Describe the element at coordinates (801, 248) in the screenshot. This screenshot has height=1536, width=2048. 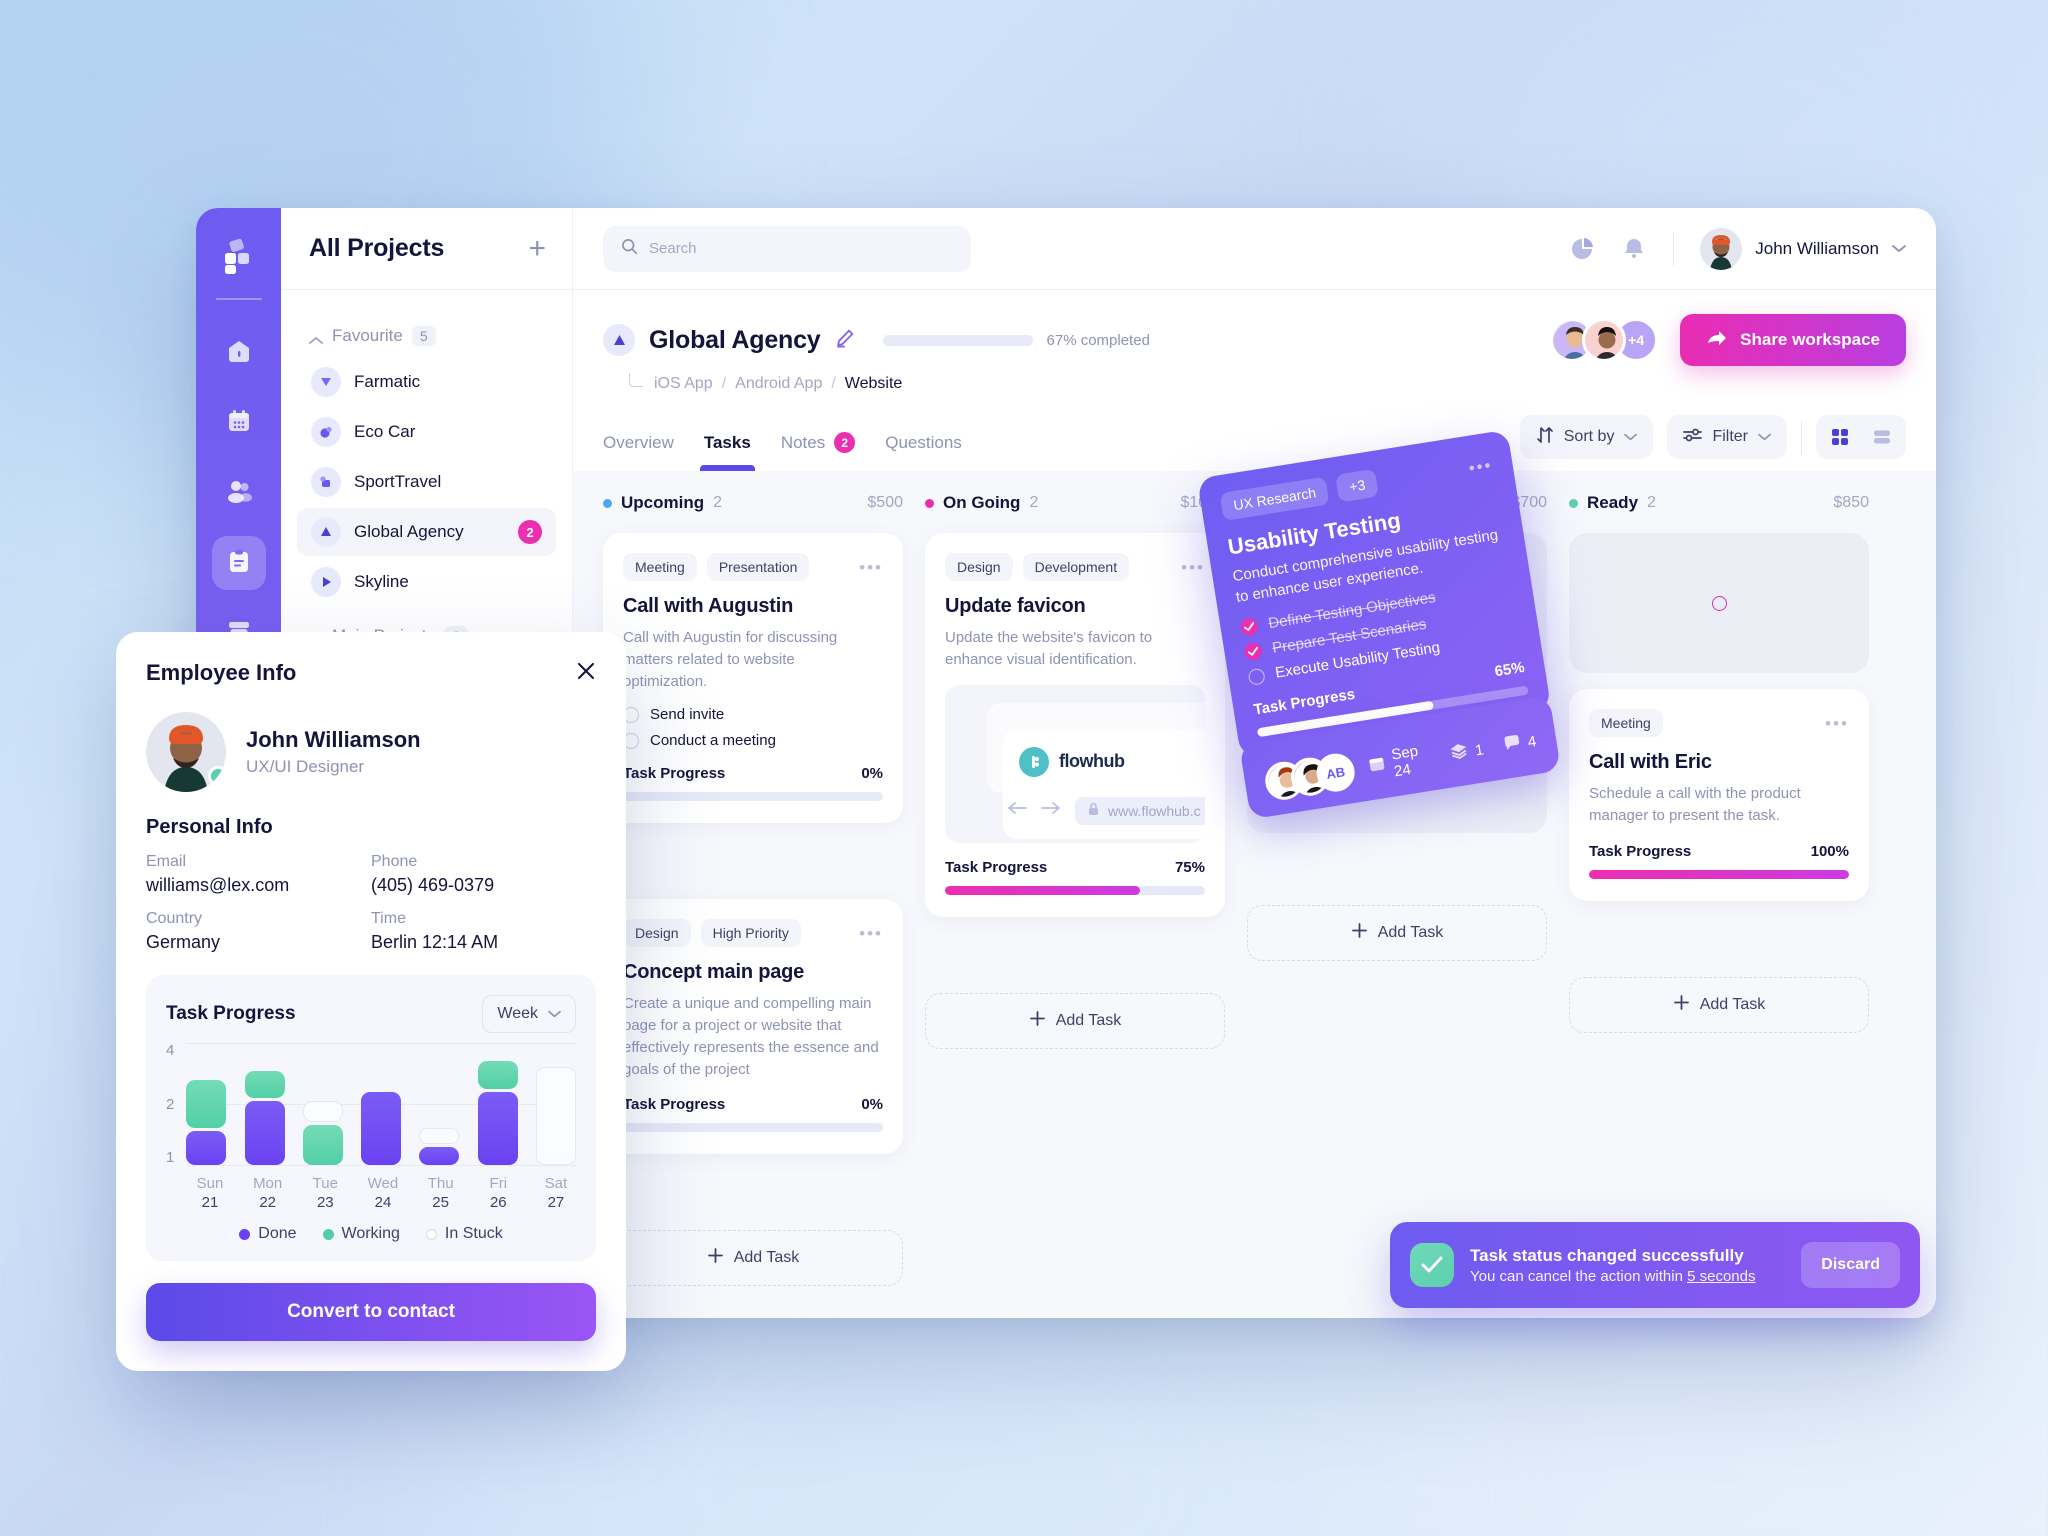
I see `search-input` at that location.